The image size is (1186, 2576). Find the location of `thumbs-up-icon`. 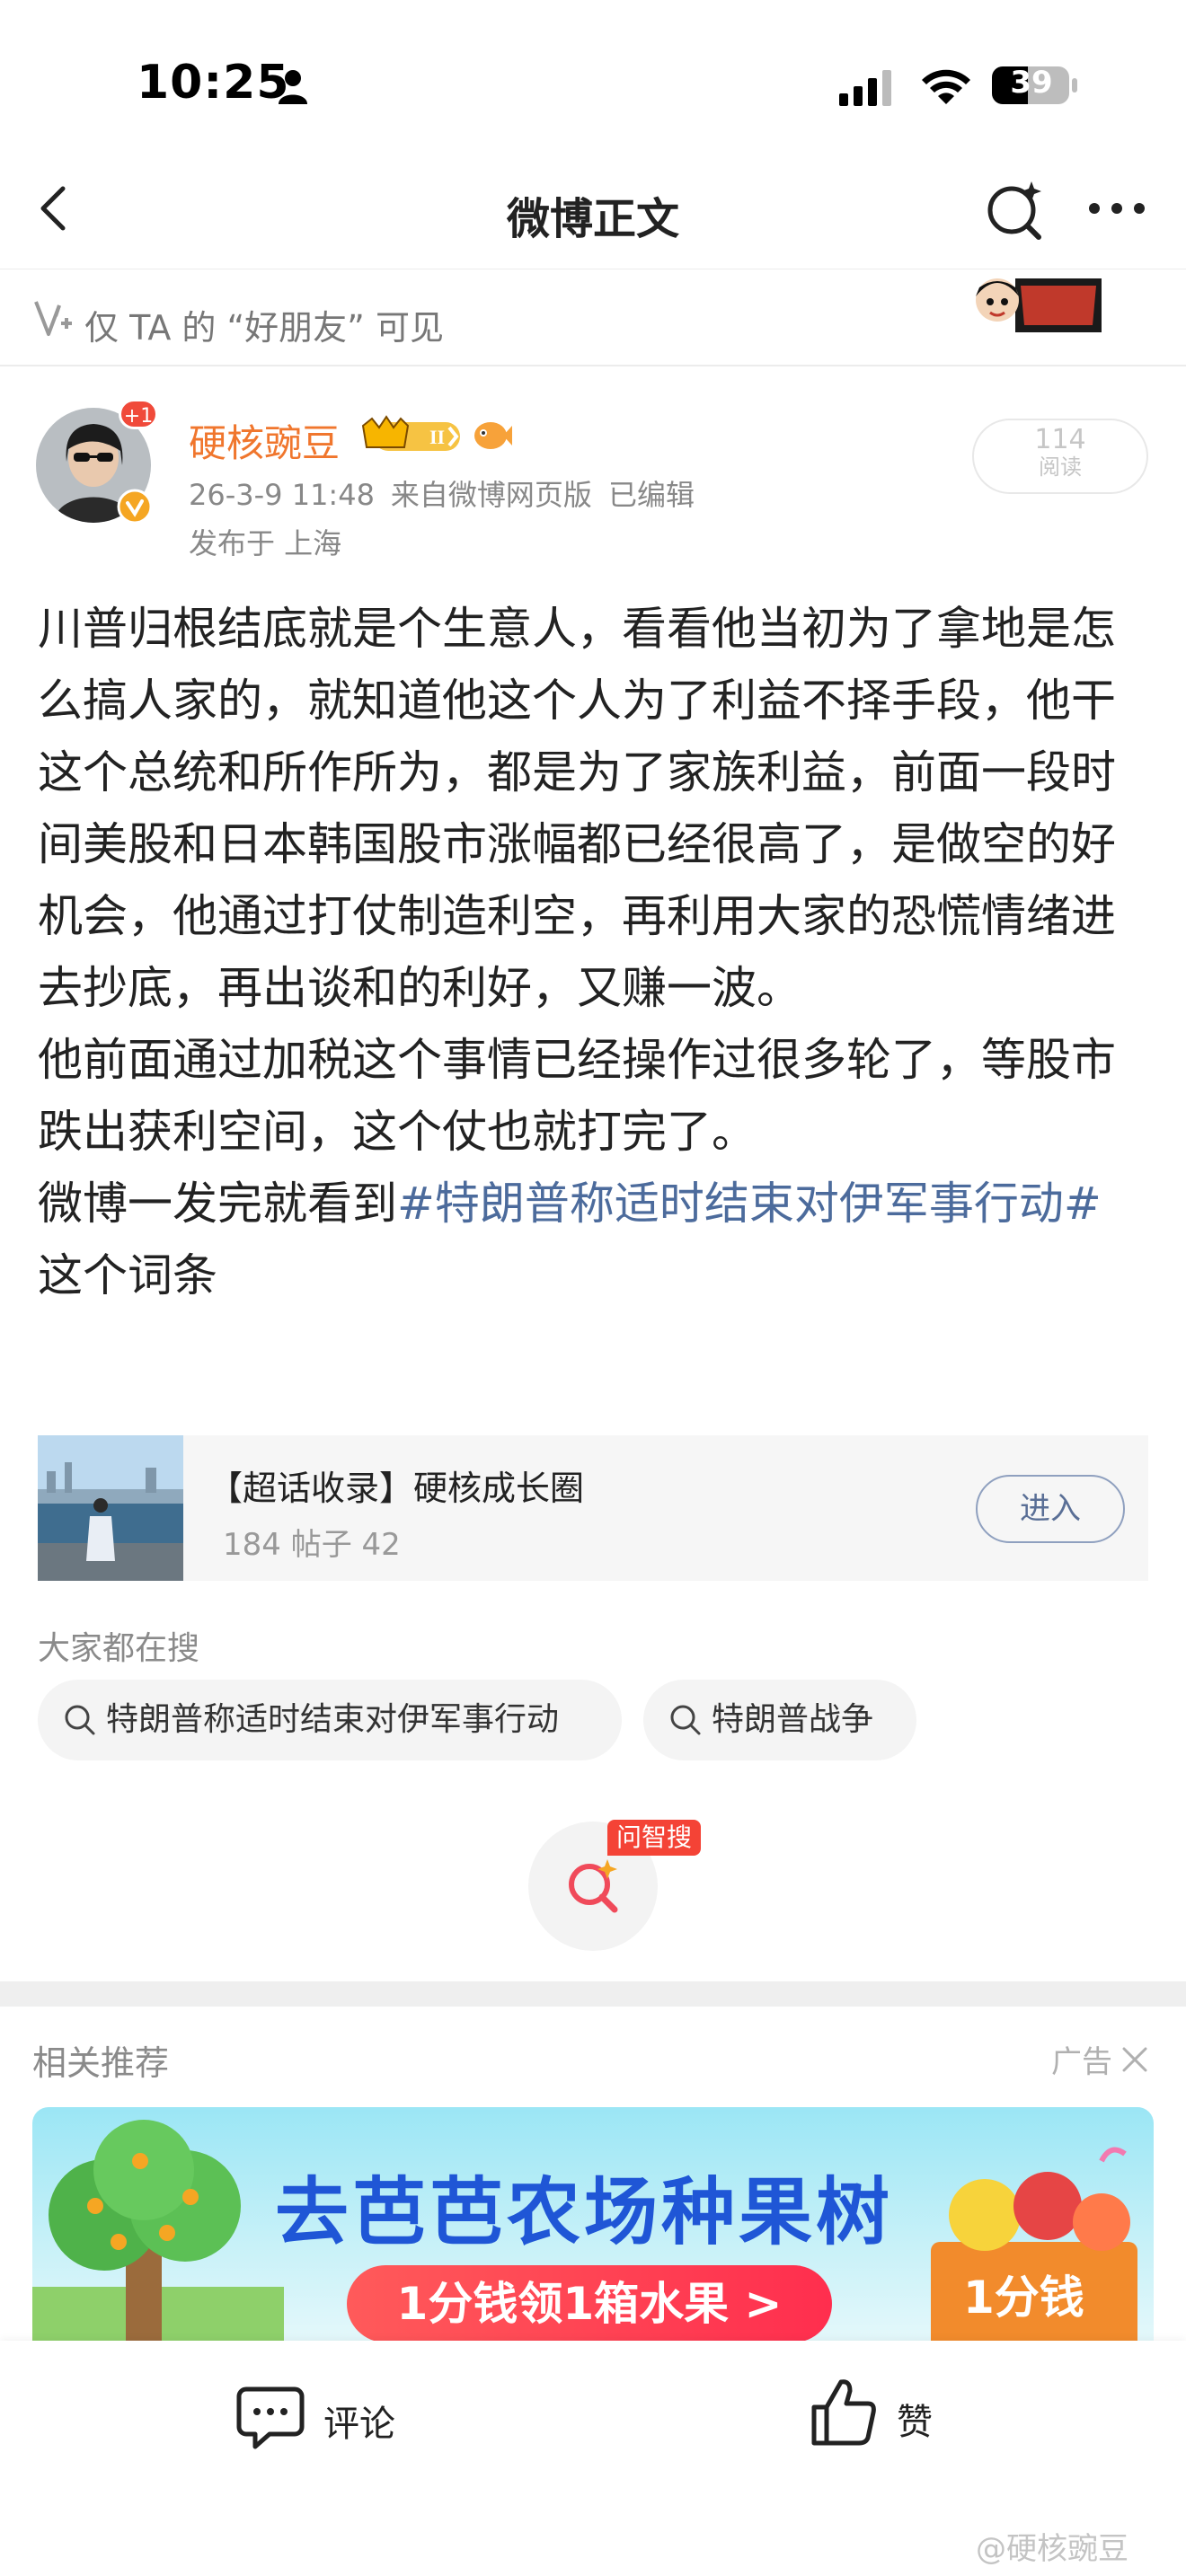

thumbs-up-icon is located at coordinates (843, 2412).